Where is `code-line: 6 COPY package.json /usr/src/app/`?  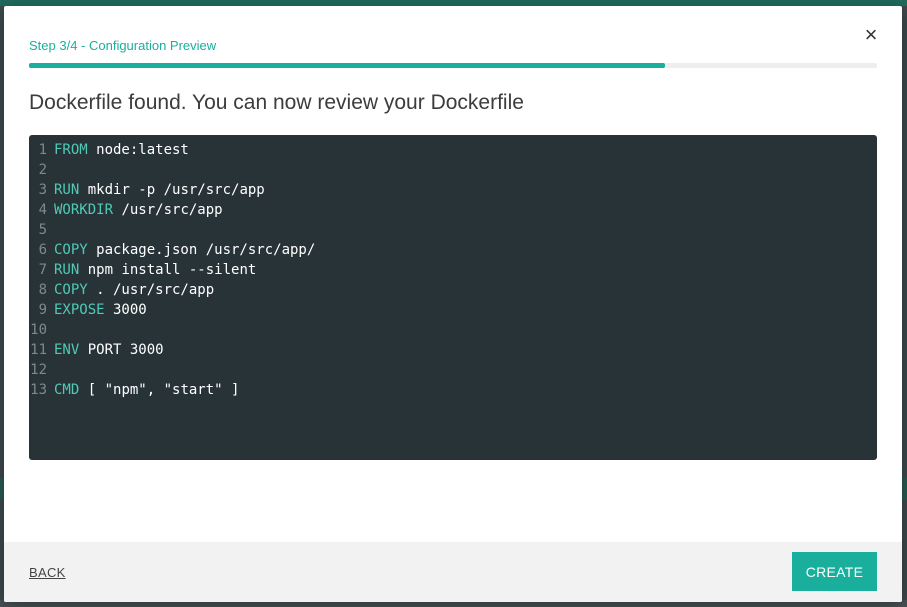 code-line: 6 COPY package.json /usr/src/app/ is located at coordinates (453, 250).